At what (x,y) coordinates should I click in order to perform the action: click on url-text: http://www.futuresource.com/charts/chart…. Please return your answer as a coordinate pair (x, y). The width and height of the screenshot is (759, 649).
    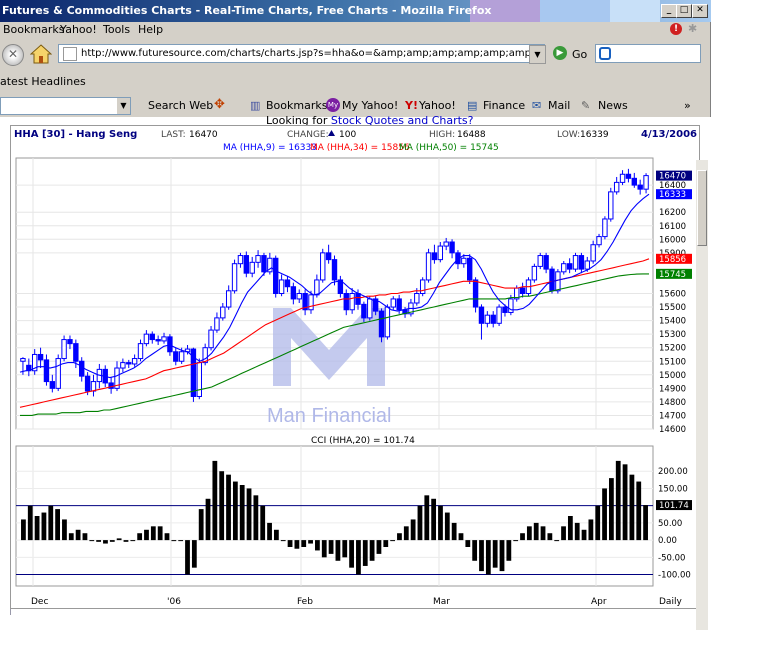
    Looking at the image, I should click on (312, 53).